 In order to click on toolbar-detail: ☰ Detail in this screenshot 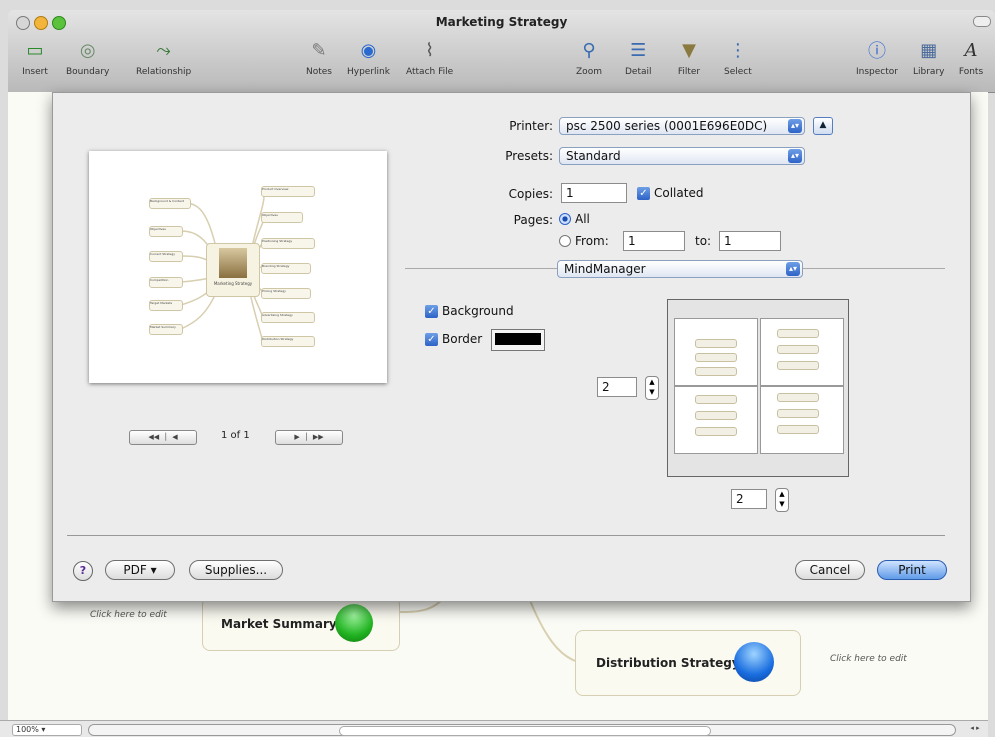, I will do `click(638, 58)`.